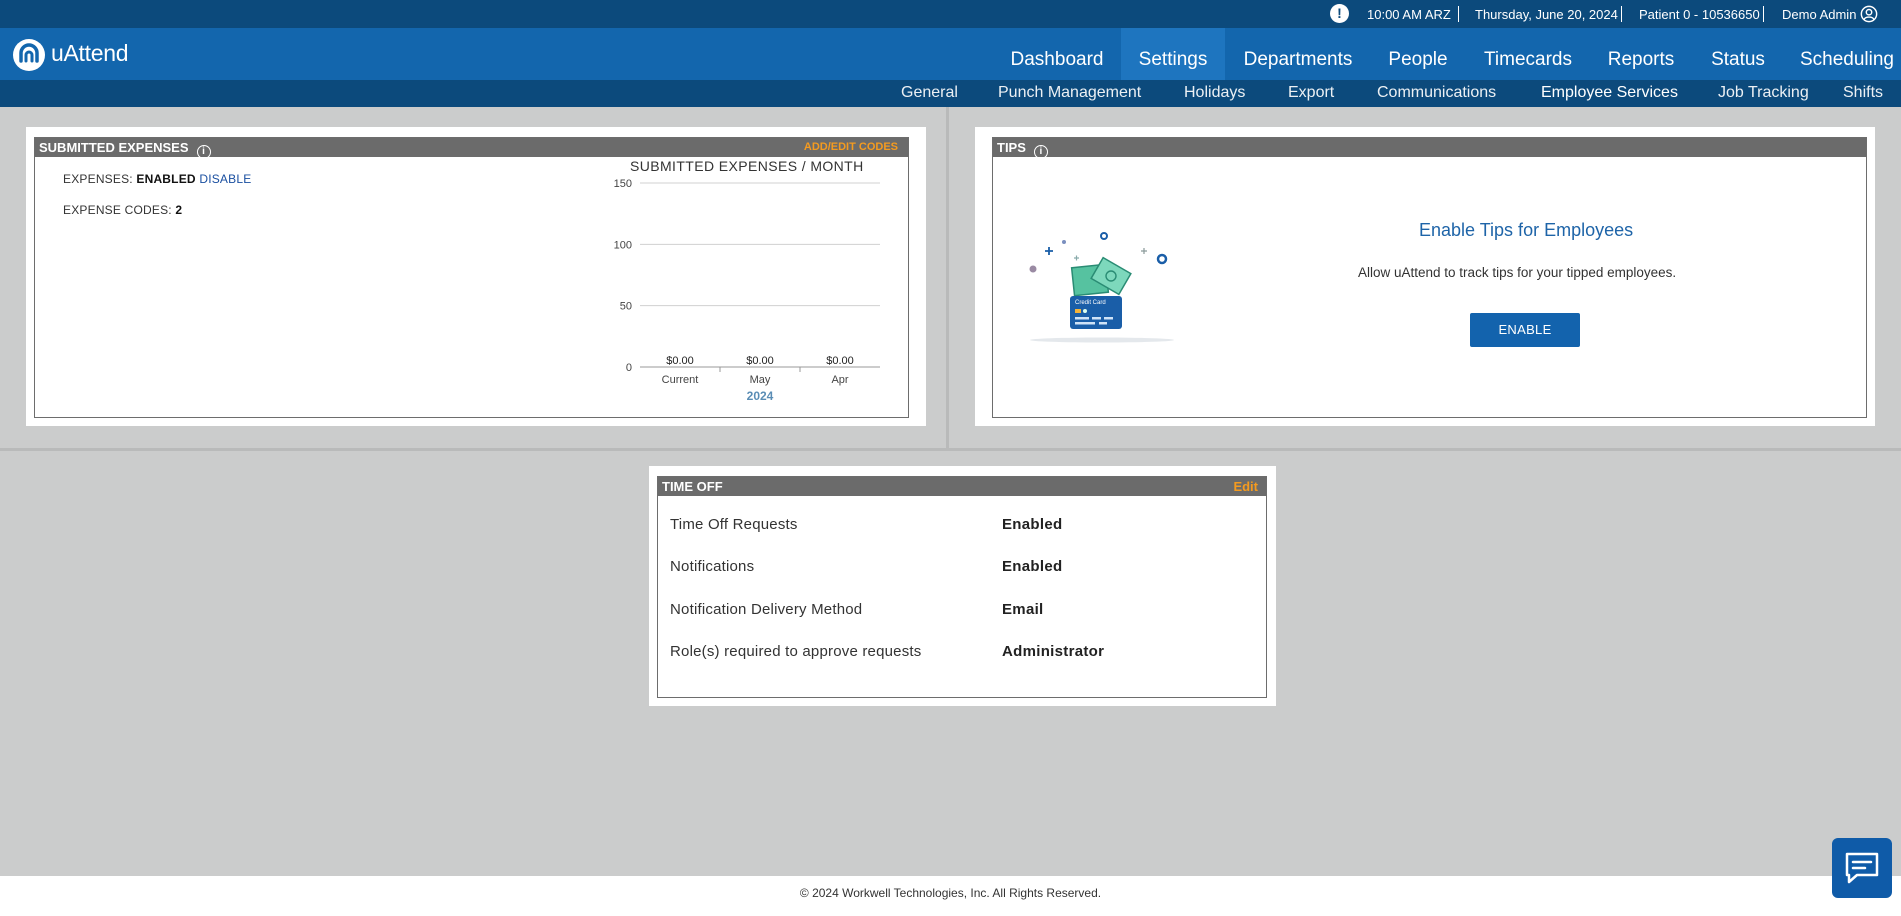 The width and height of the screenshot is (1901, 916). Describe the element at coordinates (680, 380) in the screenshot. I see `x-tick-label: Current` at that location.